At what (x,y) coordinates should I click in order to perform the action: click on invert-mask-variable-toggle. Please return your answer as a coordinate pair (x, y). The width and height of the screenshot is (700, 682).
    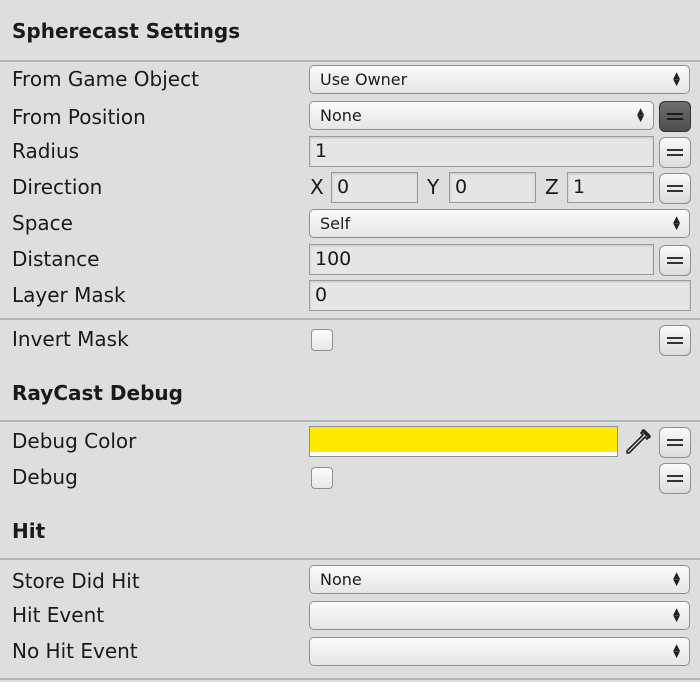
    Looking at the image, I should click on (675, 340).